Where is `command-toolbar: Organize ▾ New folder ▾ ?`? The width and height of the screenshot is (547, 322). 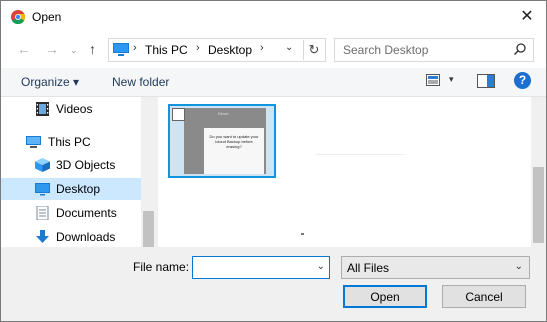
command-toolbar: Organize ▾ New folder ▾ ? is located at coordinates (273, 82).